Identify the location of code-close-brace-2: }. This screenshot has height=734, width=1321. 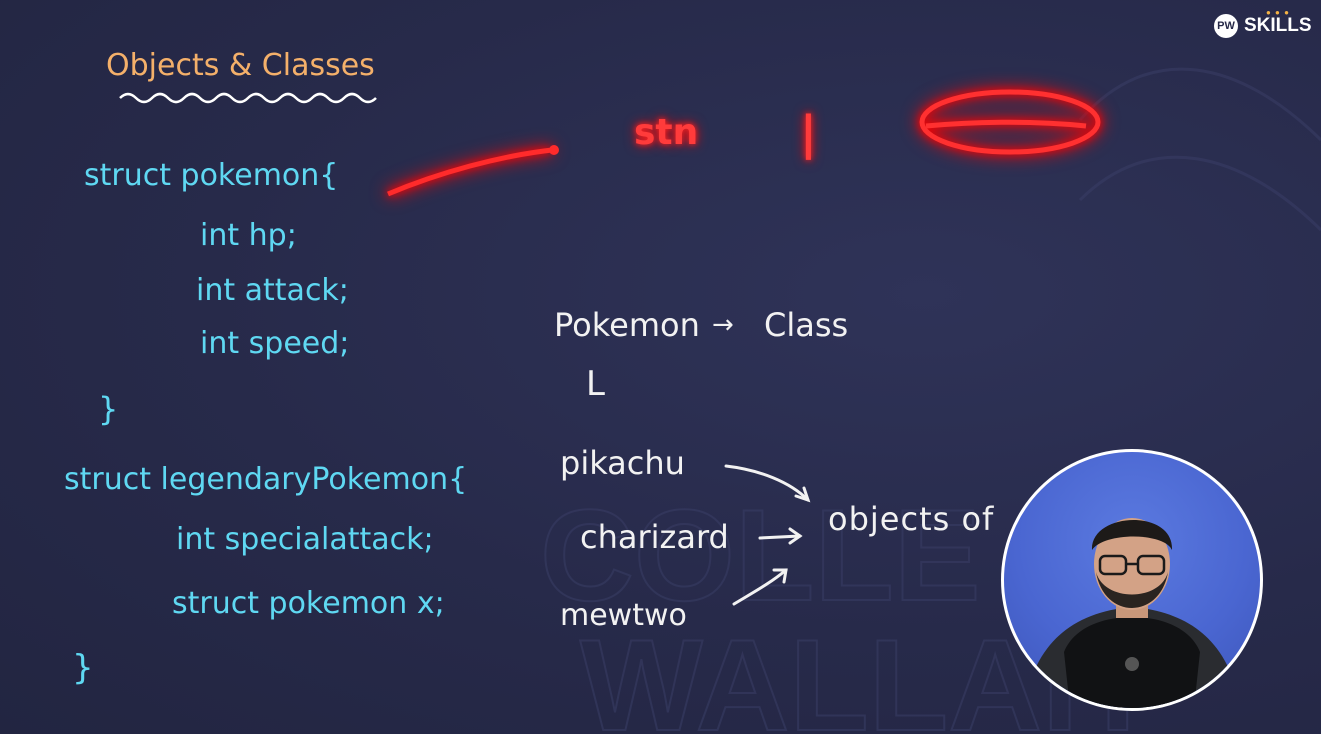
(83, 668).